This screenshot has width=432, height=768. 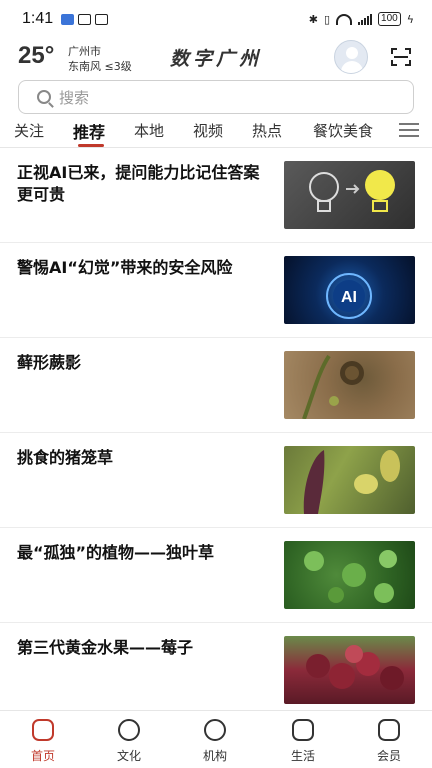 What do you see at coordinates (313, 19) in the screenshot?
I see `bluetooth-icon: ✱` at bounding box center [313, 19].